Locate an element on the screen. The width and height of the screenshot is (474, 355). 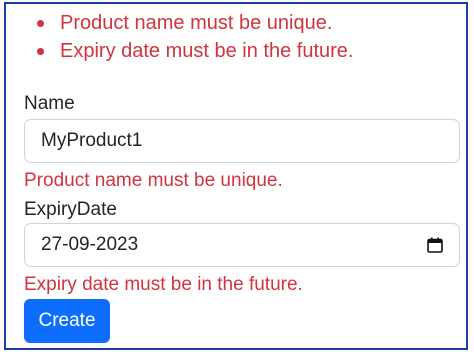
validation-summary-item: Product name must be unique. is located at coordinates (240, 24).